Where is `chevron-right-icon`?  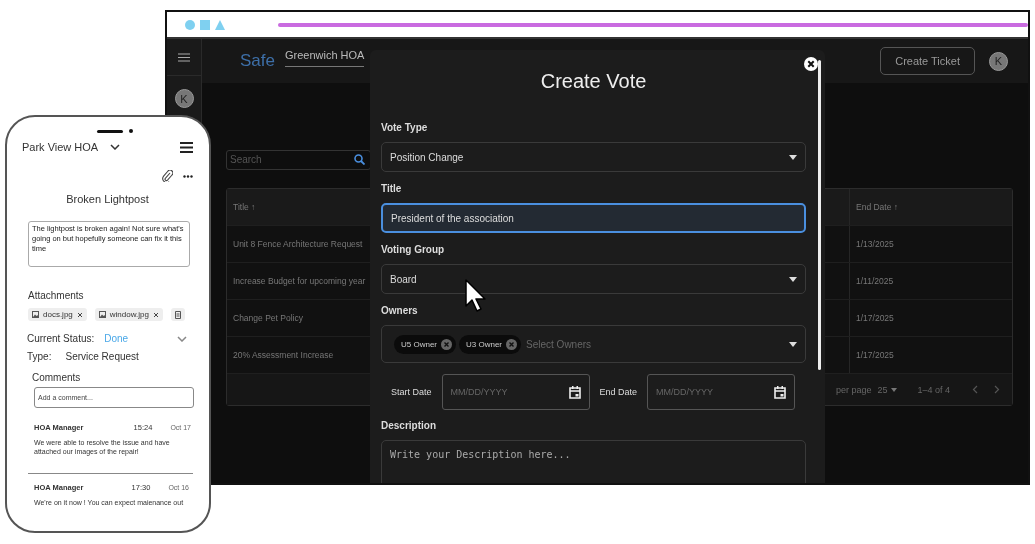 chevron-right-icon is located at coordinates (997, 389).